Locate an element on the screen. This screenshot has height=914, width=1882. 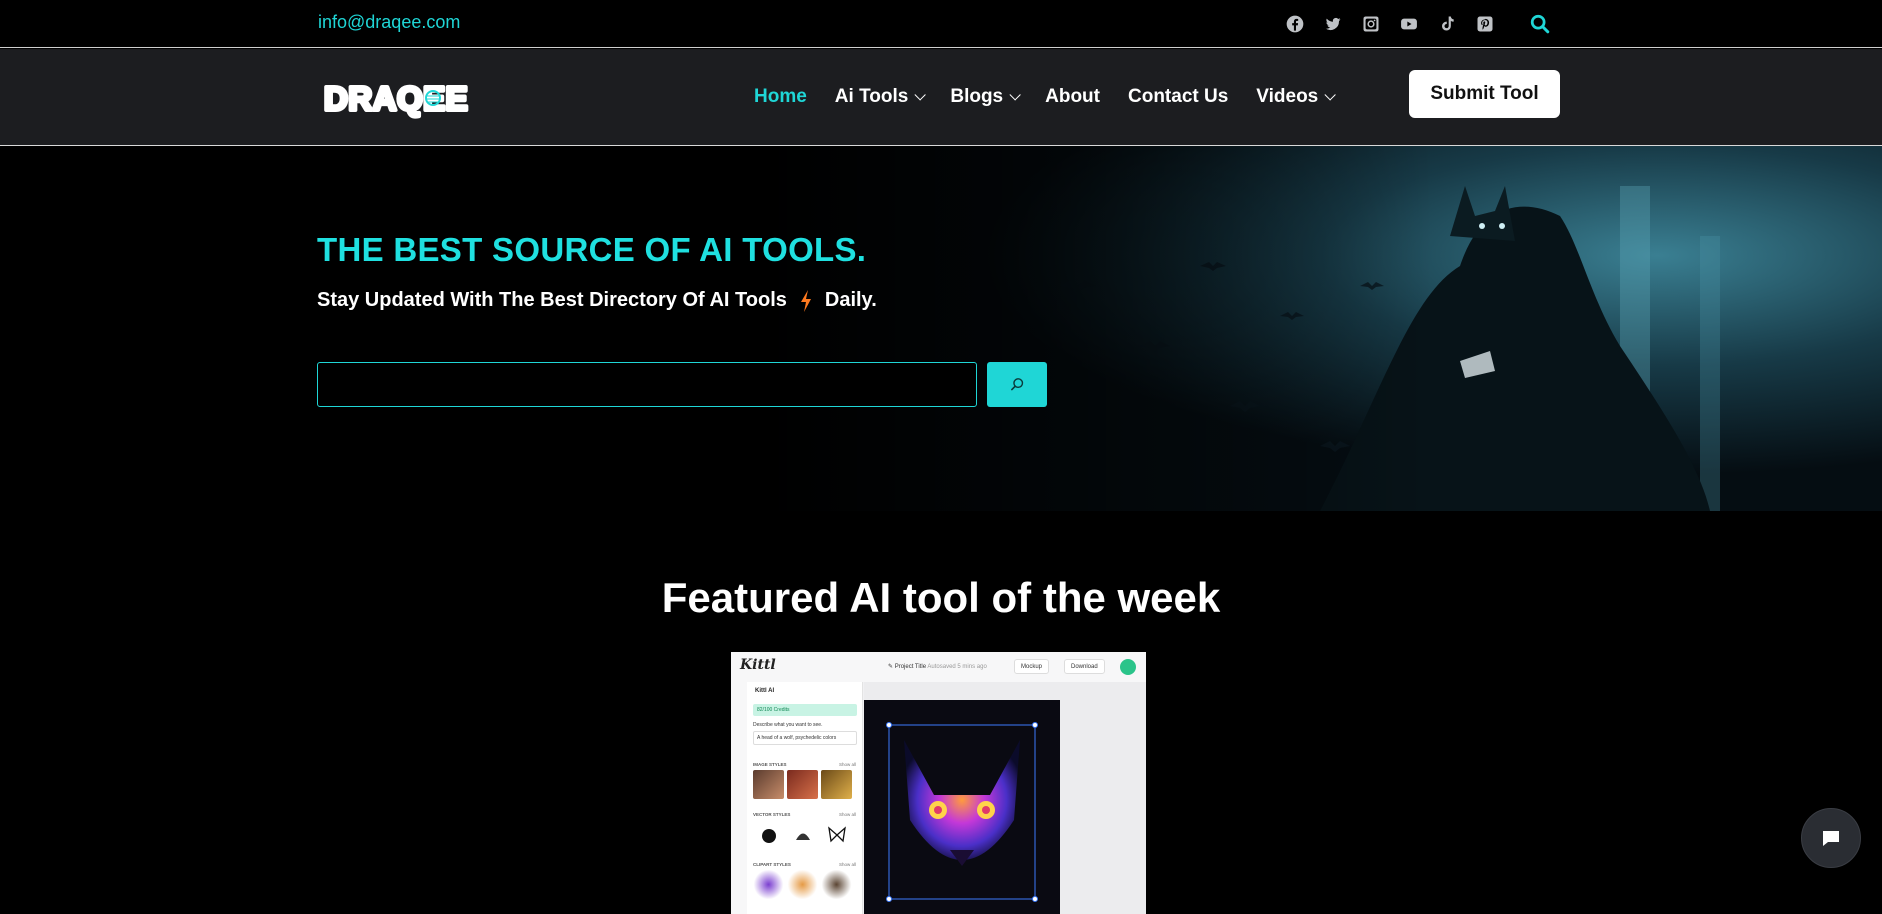
chat-icon is located at coordinates (1831, 838).